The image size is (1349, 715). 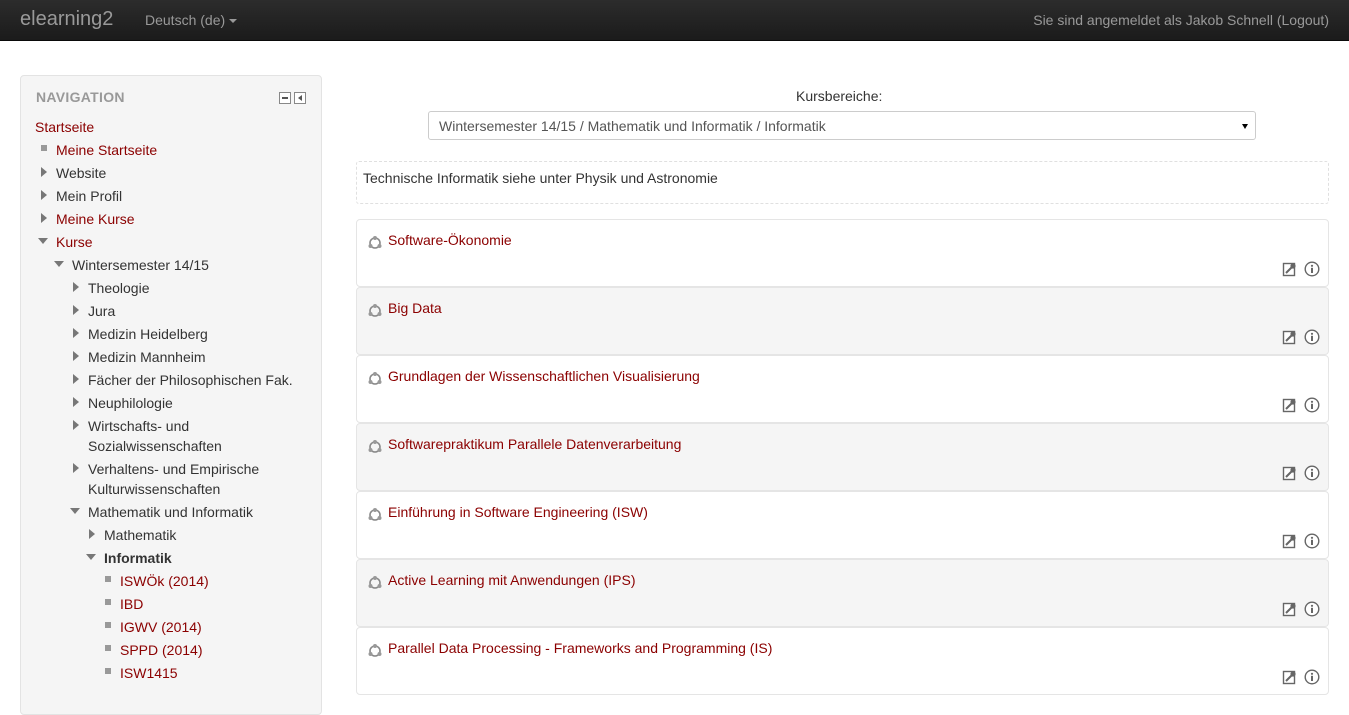 What do you see at coordinates (842, 321) in the screenshot?
I see `course-row: Big Data` at bounding box center [842, 321].